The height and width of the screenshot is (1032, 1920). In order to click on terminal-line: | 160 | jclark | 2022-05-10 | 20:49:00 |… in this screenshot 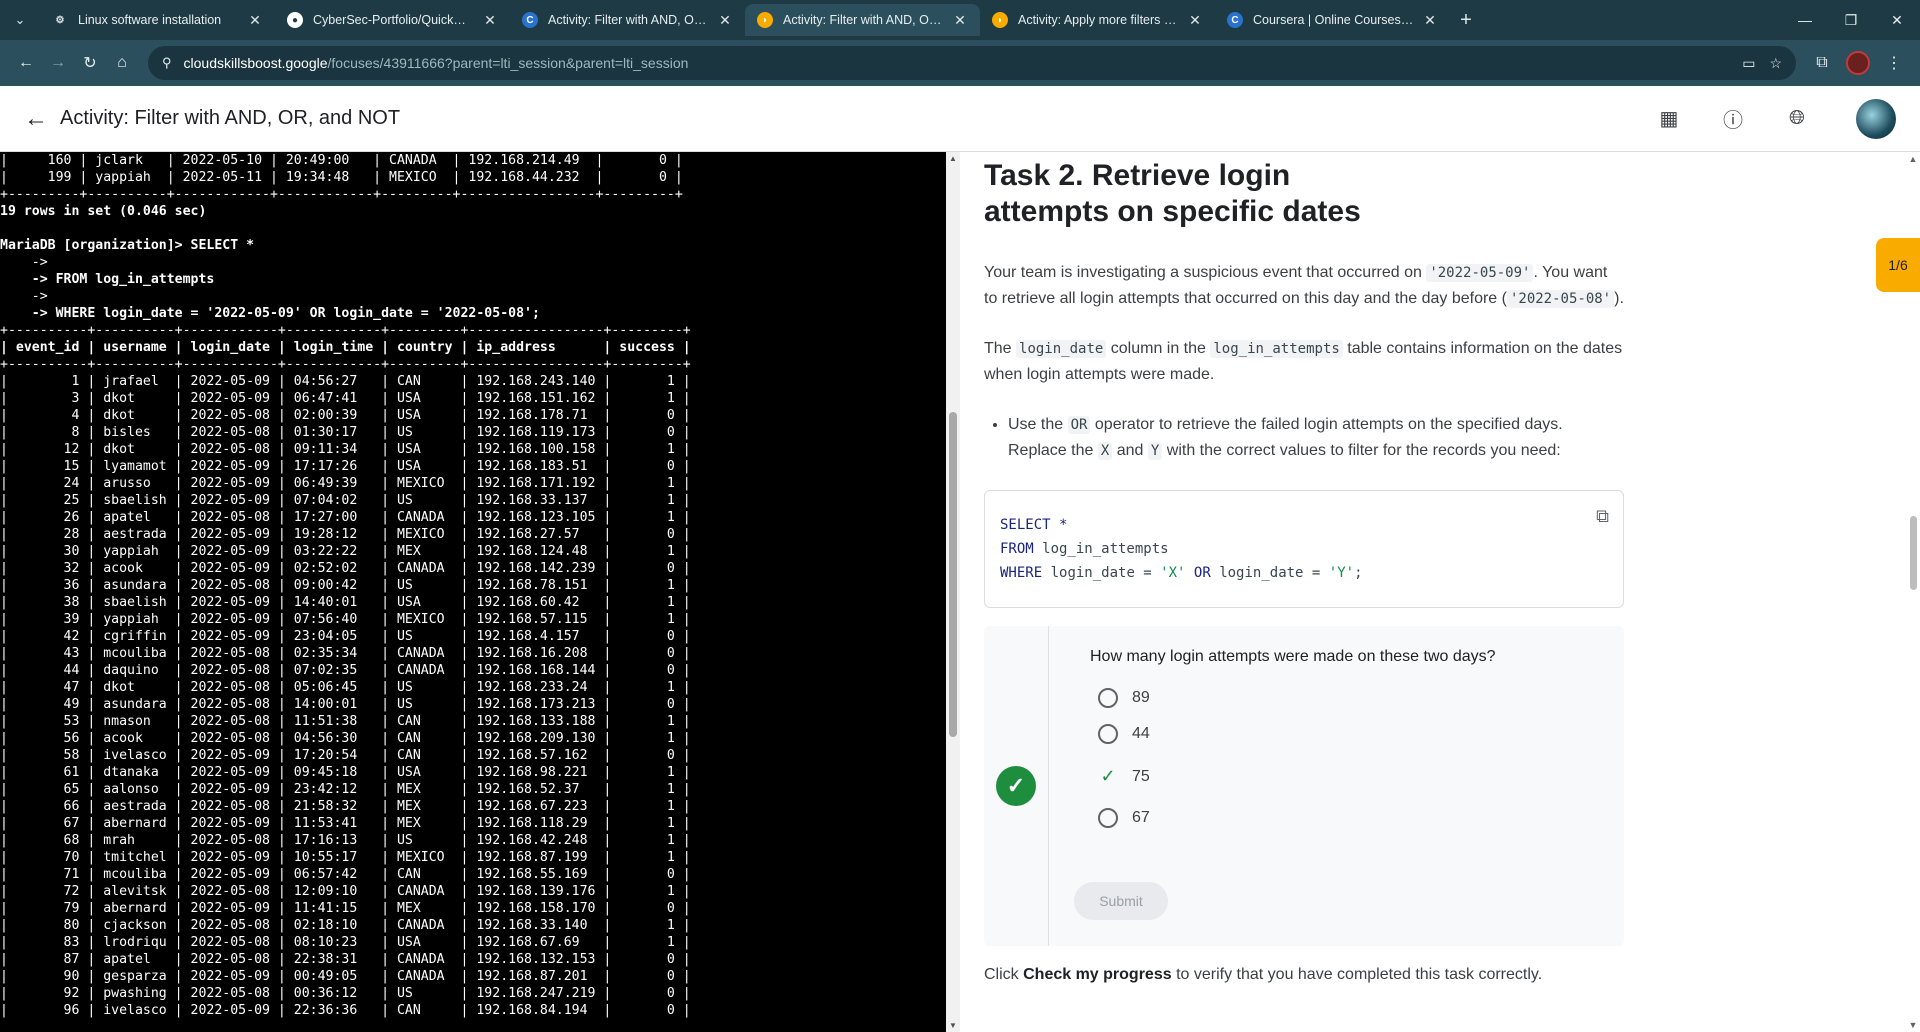, I will do `click(341, 160)`.